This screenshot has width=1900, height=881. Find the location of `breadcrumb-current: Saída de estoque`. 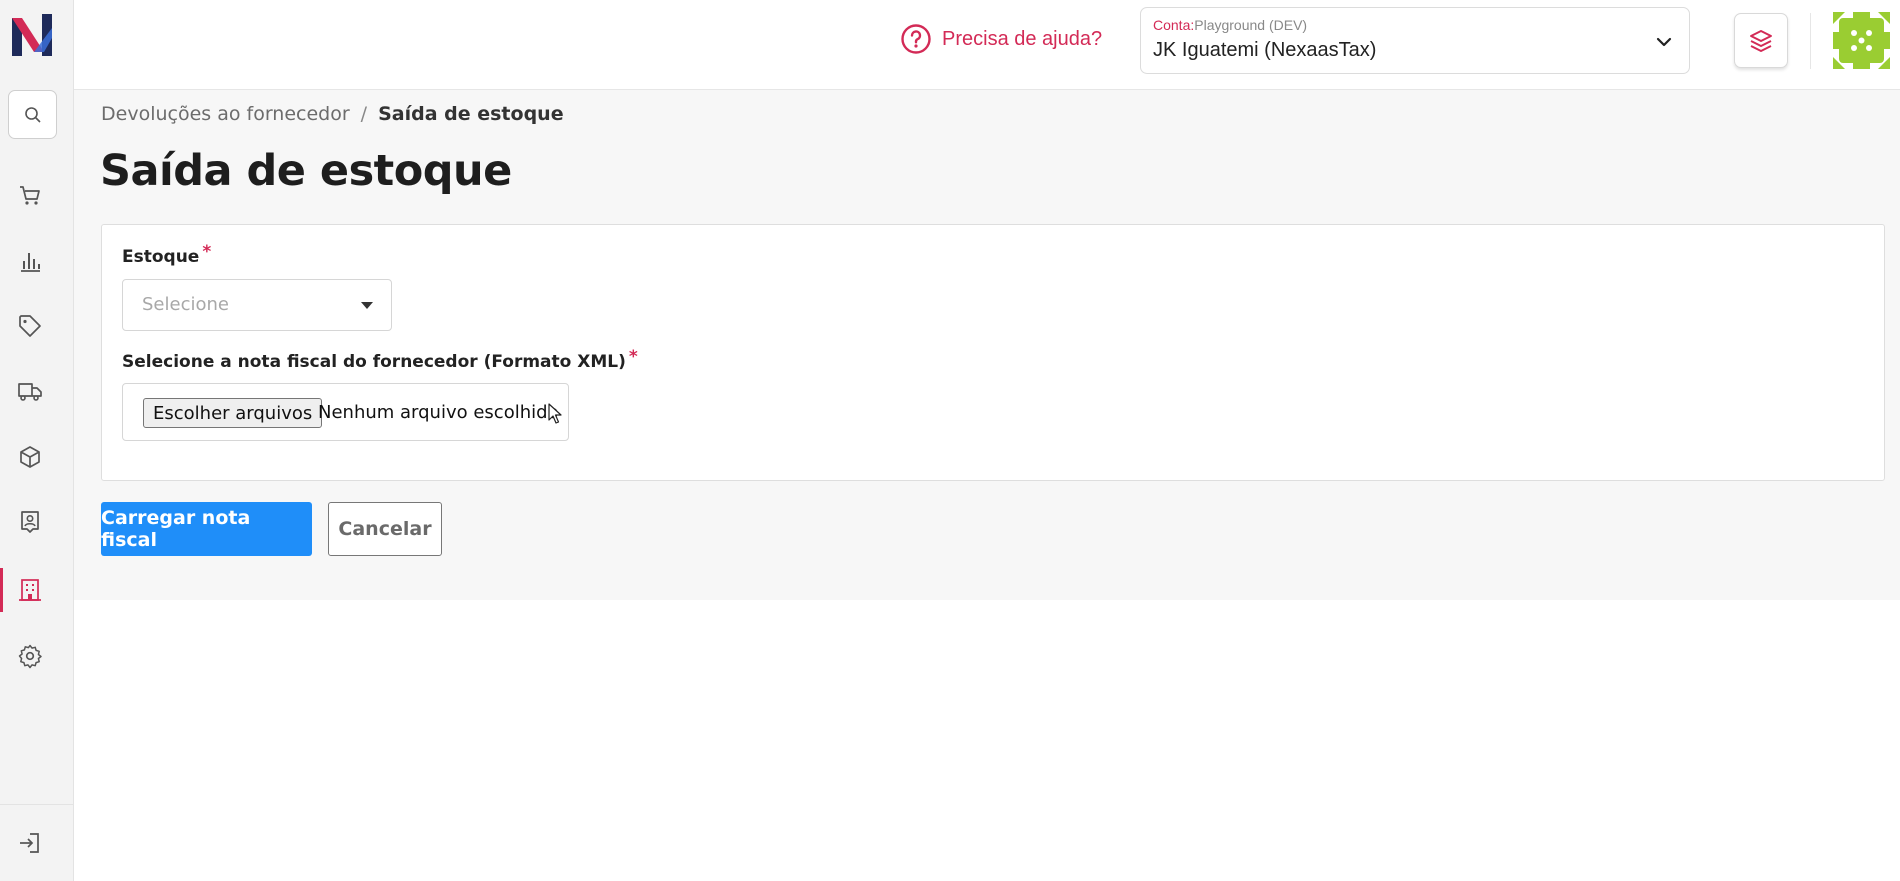

breadcrumb-current: Saída de estoque is located at coordinates (471, 114).